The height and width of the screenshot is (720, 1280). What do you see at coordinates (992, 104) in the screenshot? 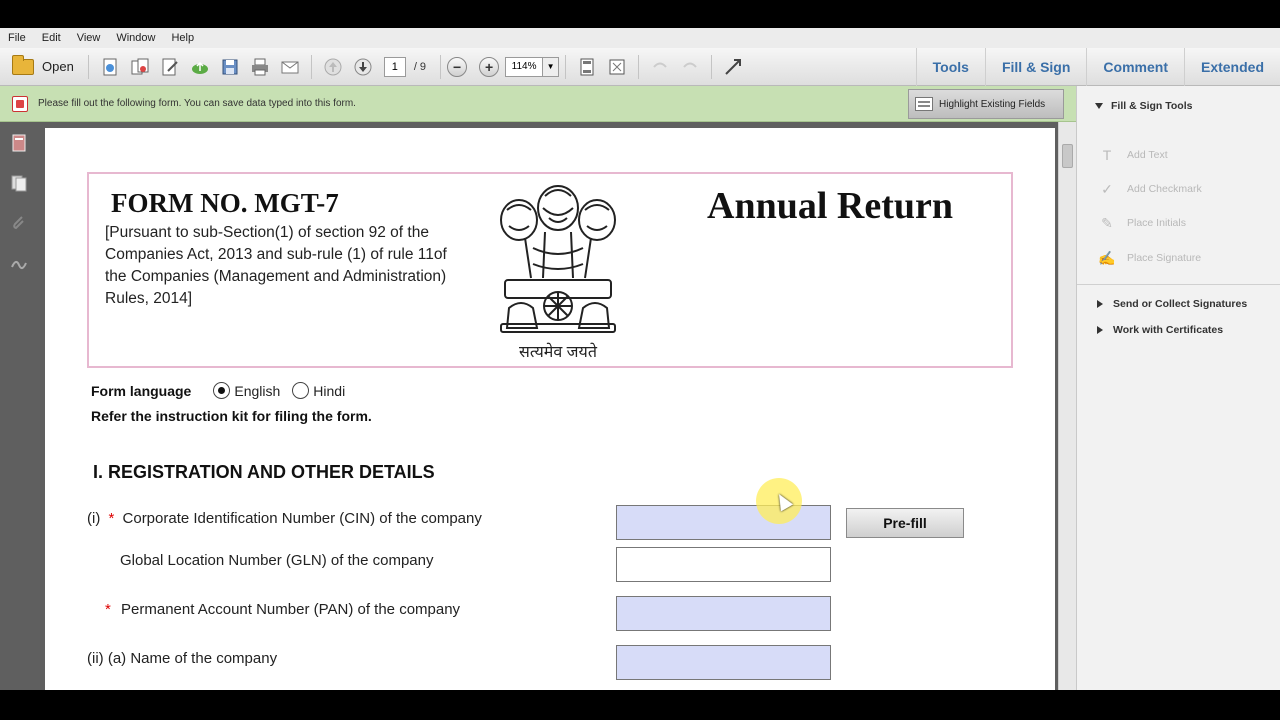
I see `highlight-label: Highlight Existing Fields` at bounding box center [992, 104].